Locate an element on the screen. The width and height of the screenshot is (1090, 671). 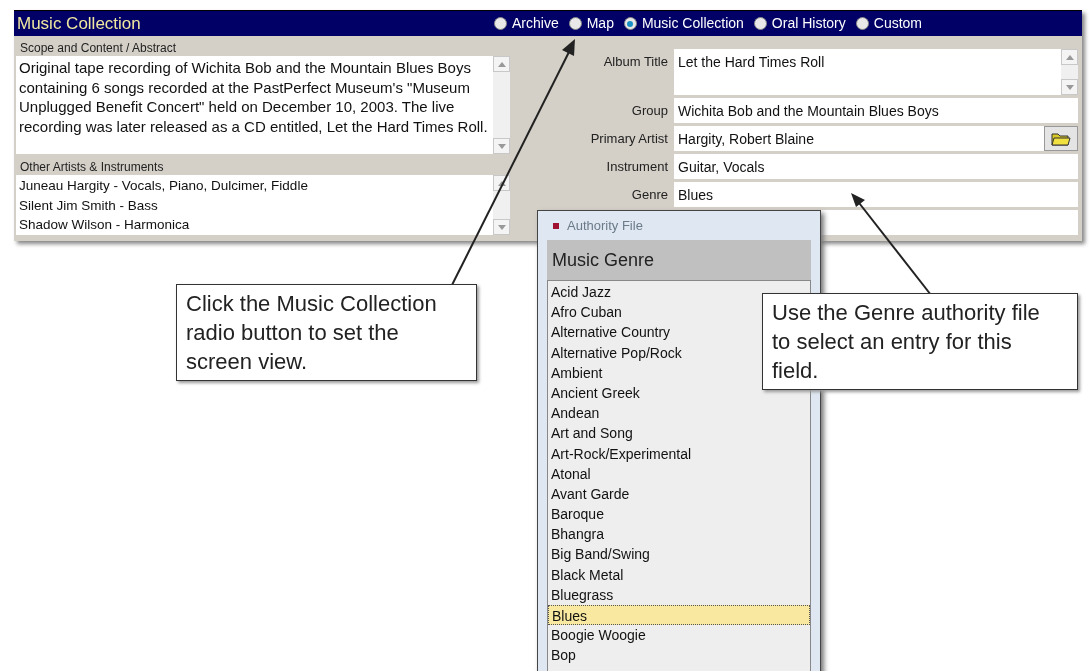
genre-item: Boogie Woogie is located at coordinates (598, 635).